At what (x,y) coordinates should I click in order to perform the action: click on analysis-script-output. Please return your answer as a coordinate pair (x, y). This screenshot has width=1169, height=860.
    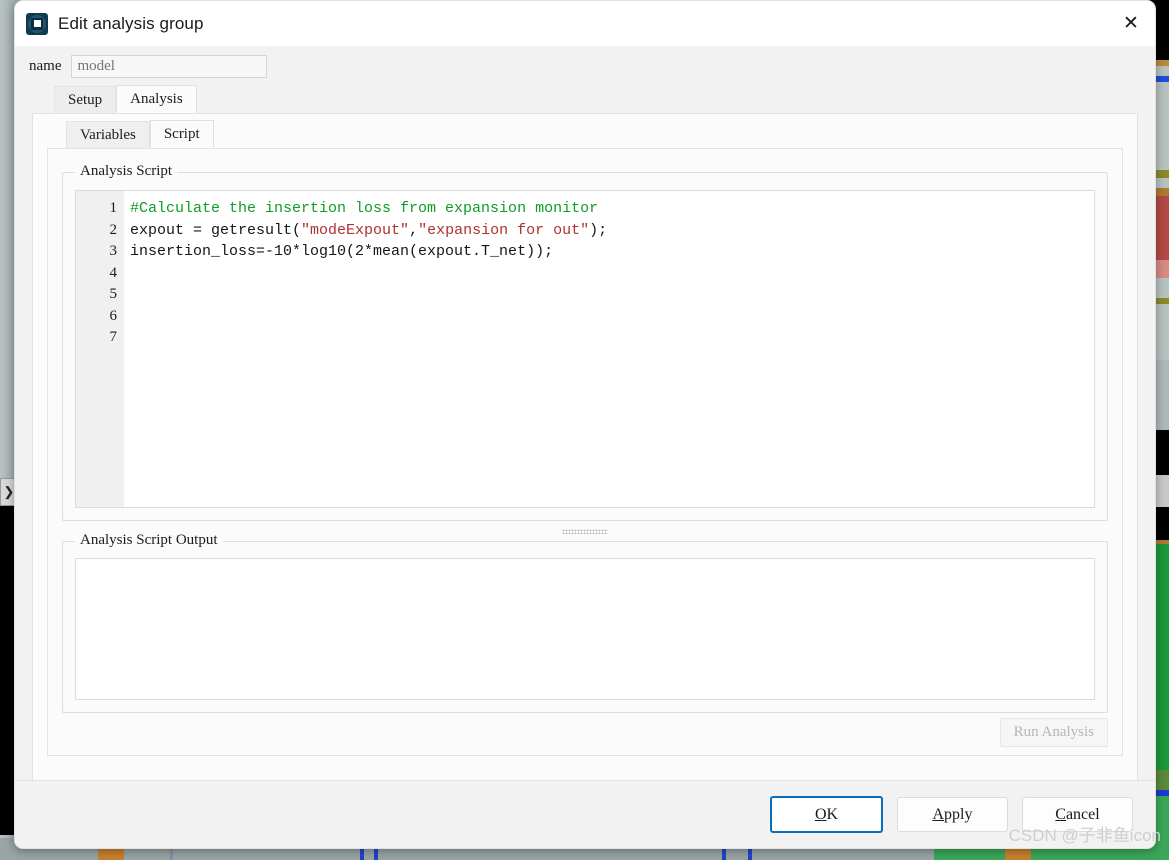
    Looking at the image, I should click on (585, 629).